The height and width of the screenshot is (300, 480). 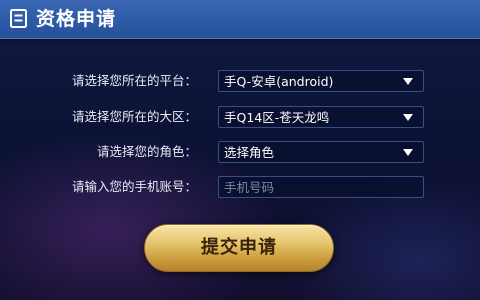 What do you see at coordinates (321, 152) in the screenshot?
I see `role-select: 选择角色` at bounding box center [321, 152].